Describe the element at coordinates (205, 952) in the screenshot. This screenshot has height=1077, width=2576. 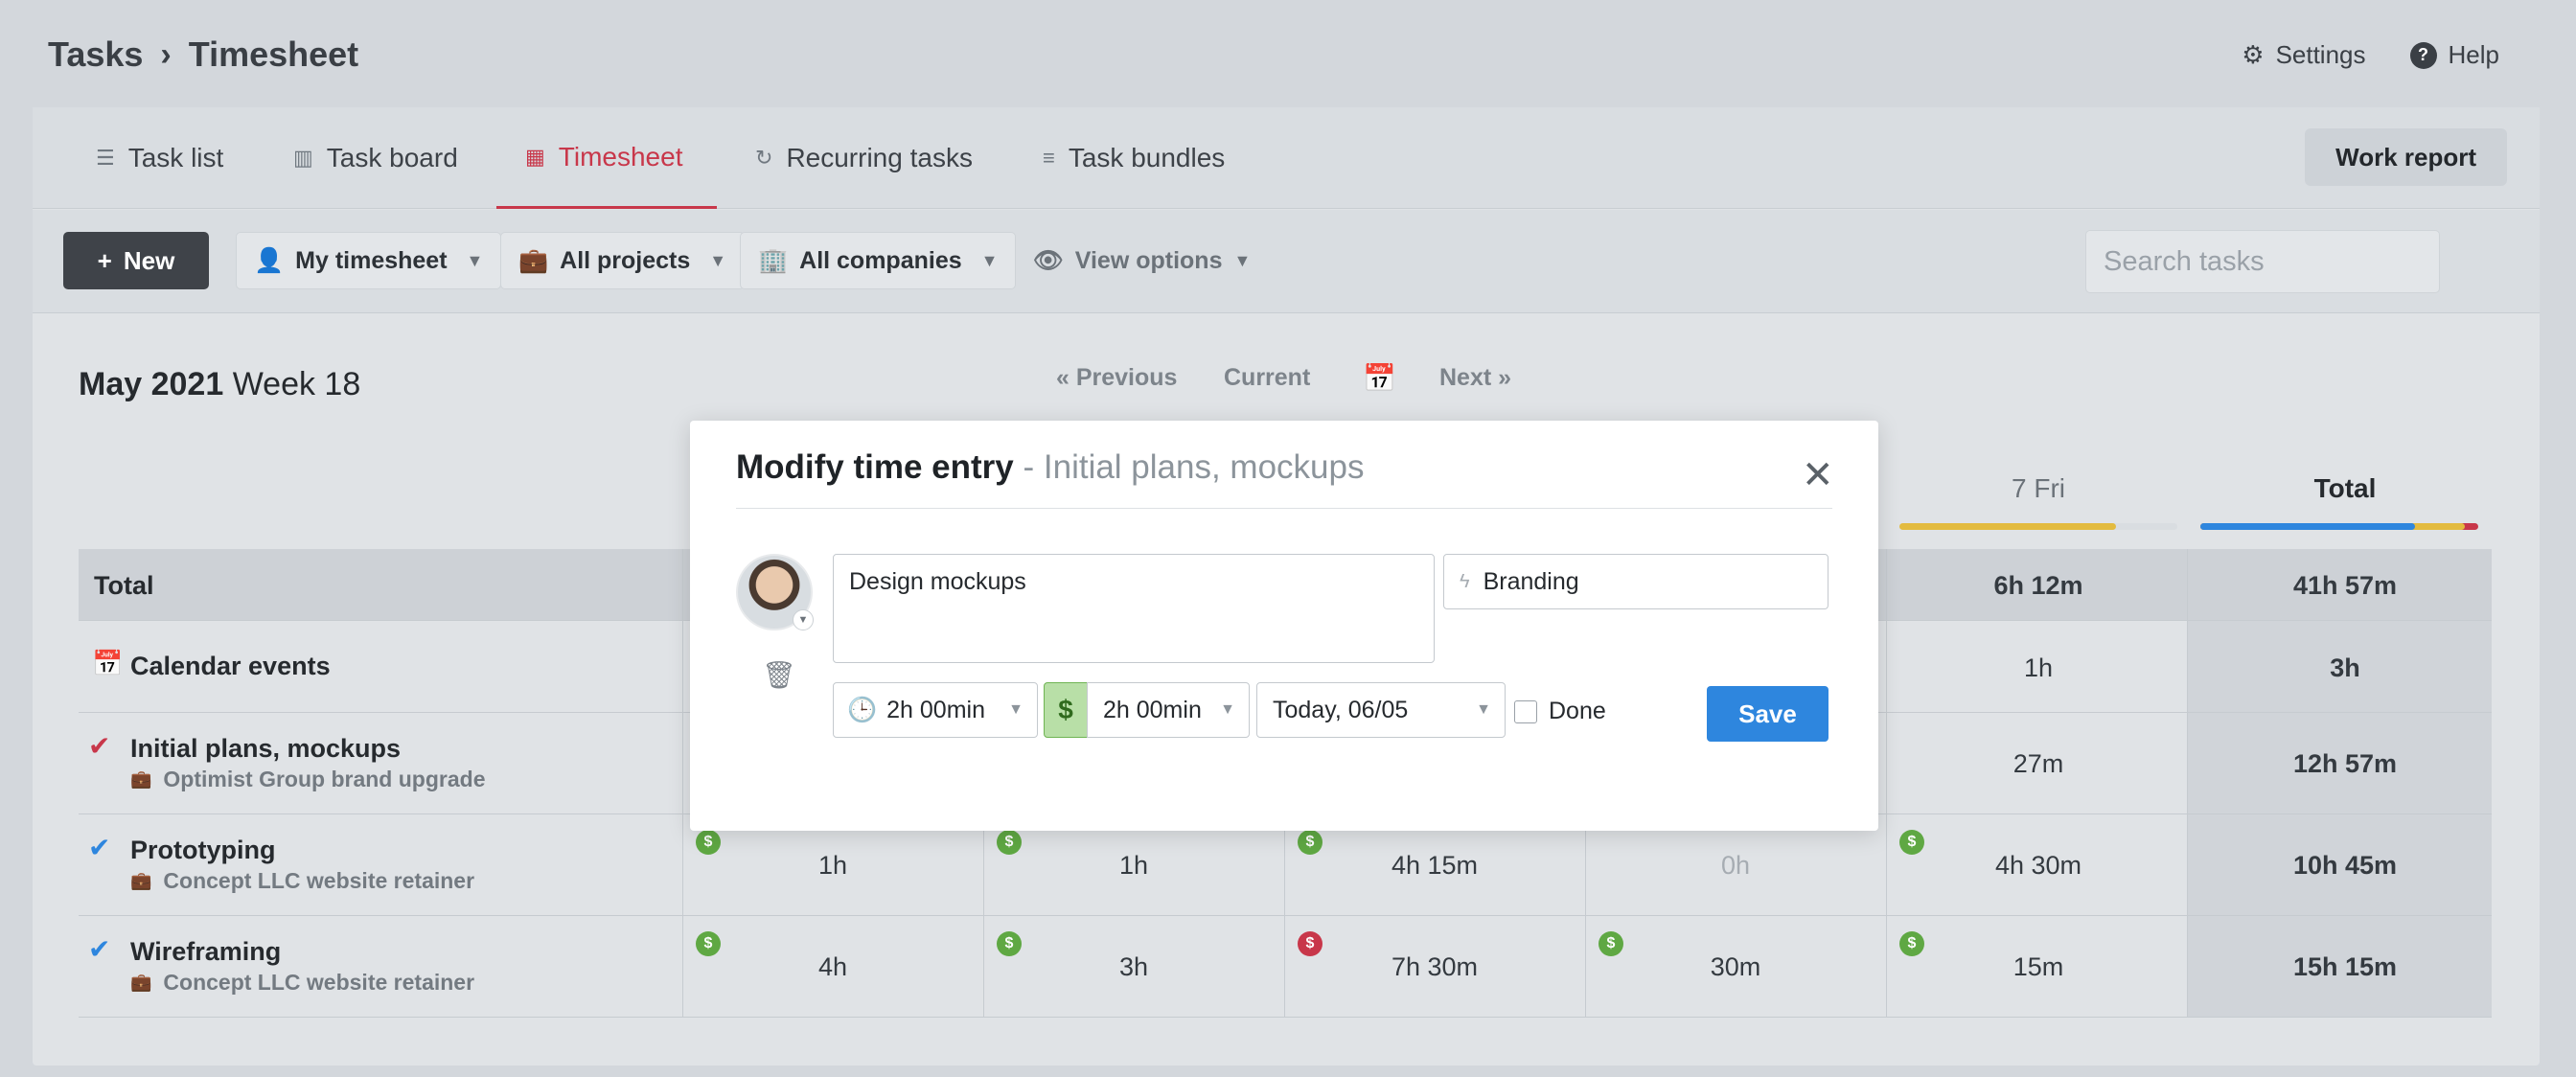
I see `task-label-wireframing: Wireframing` at that location.